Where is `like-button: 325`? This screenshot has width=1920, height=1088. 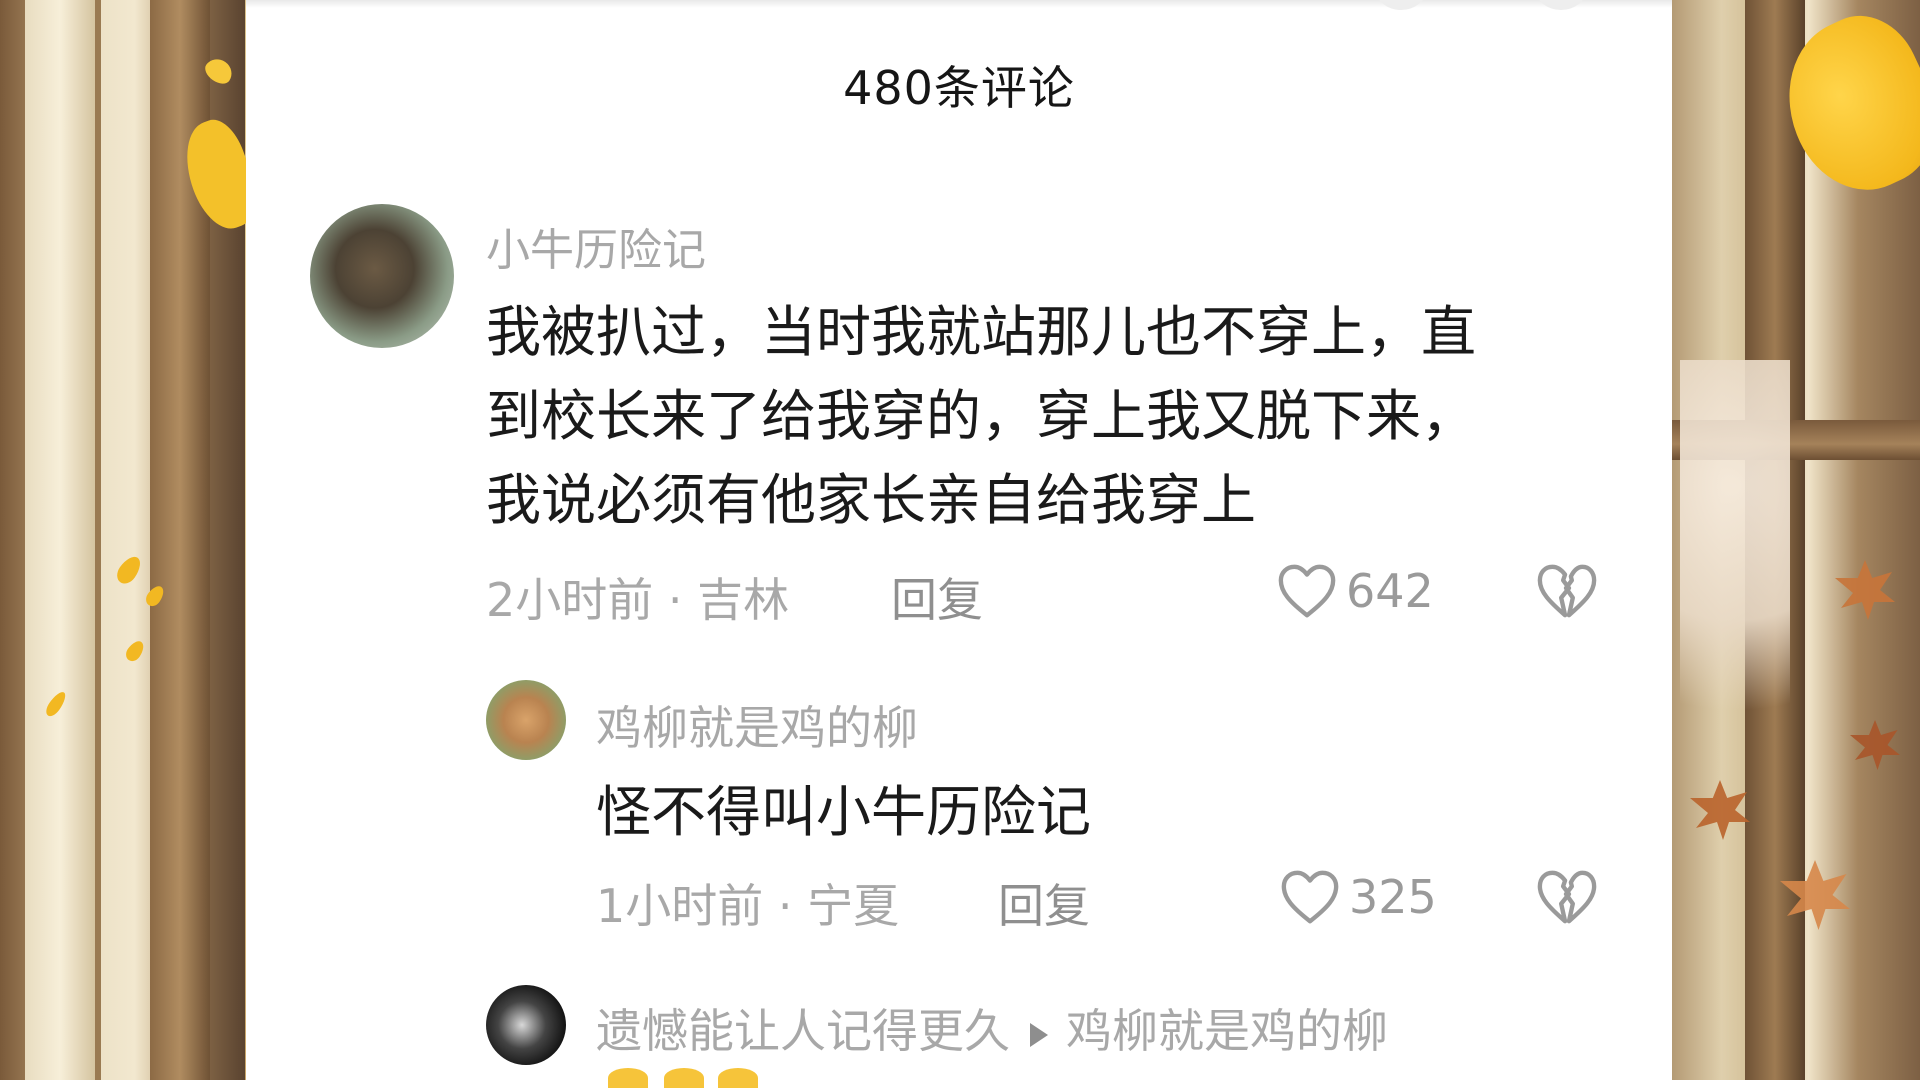
like-button: 325 is located at coordinates (1358, 897).